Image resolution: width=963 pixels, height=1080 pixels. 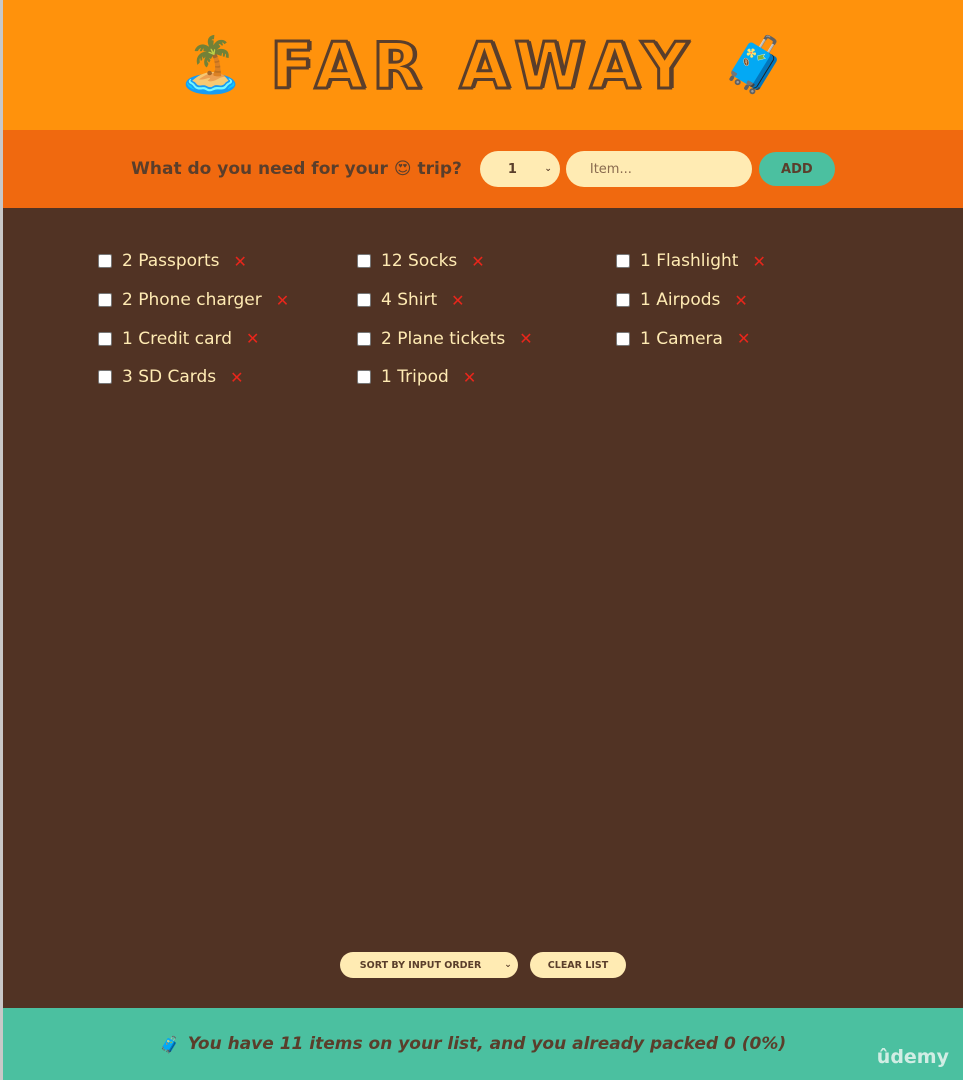 I want to click on sort-select: SORT BY INPUT ORDER ⌄, so click(x=428, y=965).